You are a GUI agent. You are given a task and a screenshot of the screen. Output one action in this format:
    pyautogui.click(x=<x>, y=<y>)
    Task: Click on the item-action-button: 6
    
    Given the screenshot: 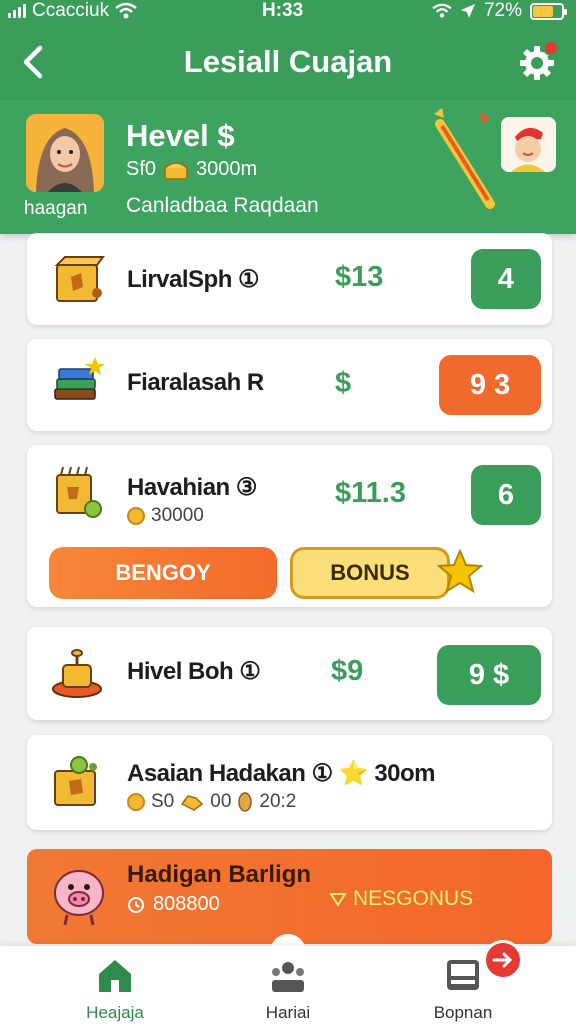 What is the action you would take?
    pyautogui.click(x=506, y=495)
    